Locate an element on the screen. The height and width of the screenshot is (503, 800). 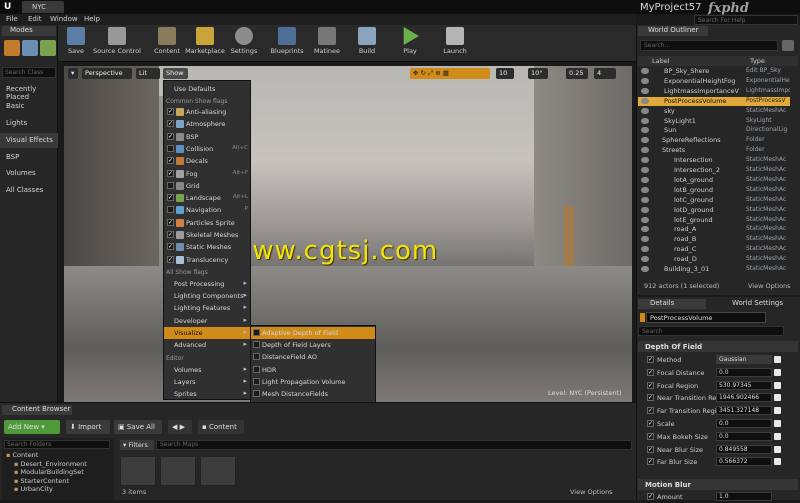
detail-value-field: 0.0 is located at coordinates (744, 423).